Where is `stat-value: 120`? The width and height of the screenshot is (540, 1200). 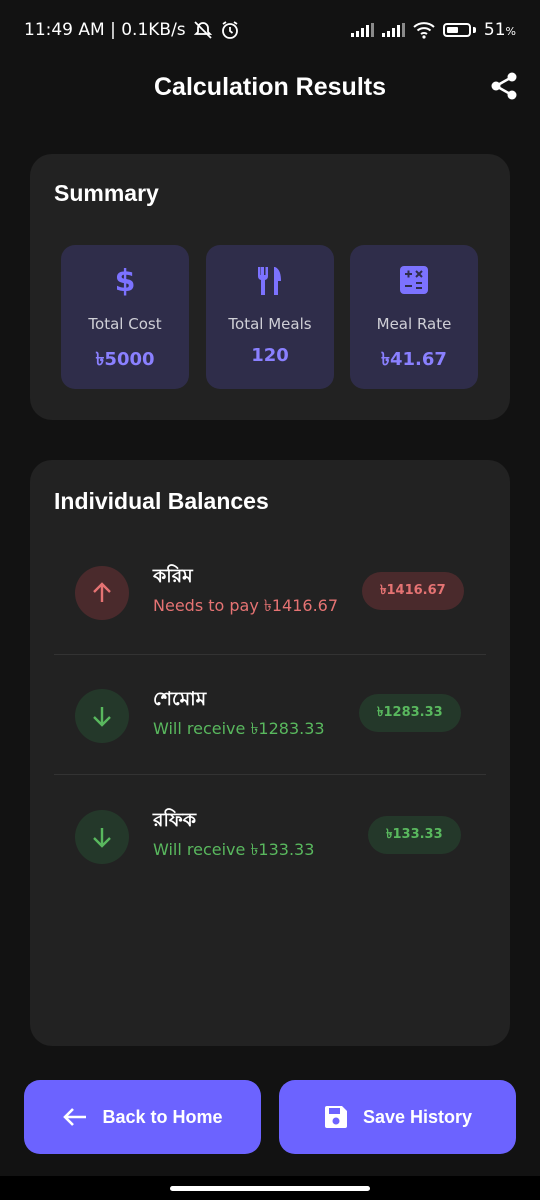
stat-value: 120 is located at coordinates (270, 355).